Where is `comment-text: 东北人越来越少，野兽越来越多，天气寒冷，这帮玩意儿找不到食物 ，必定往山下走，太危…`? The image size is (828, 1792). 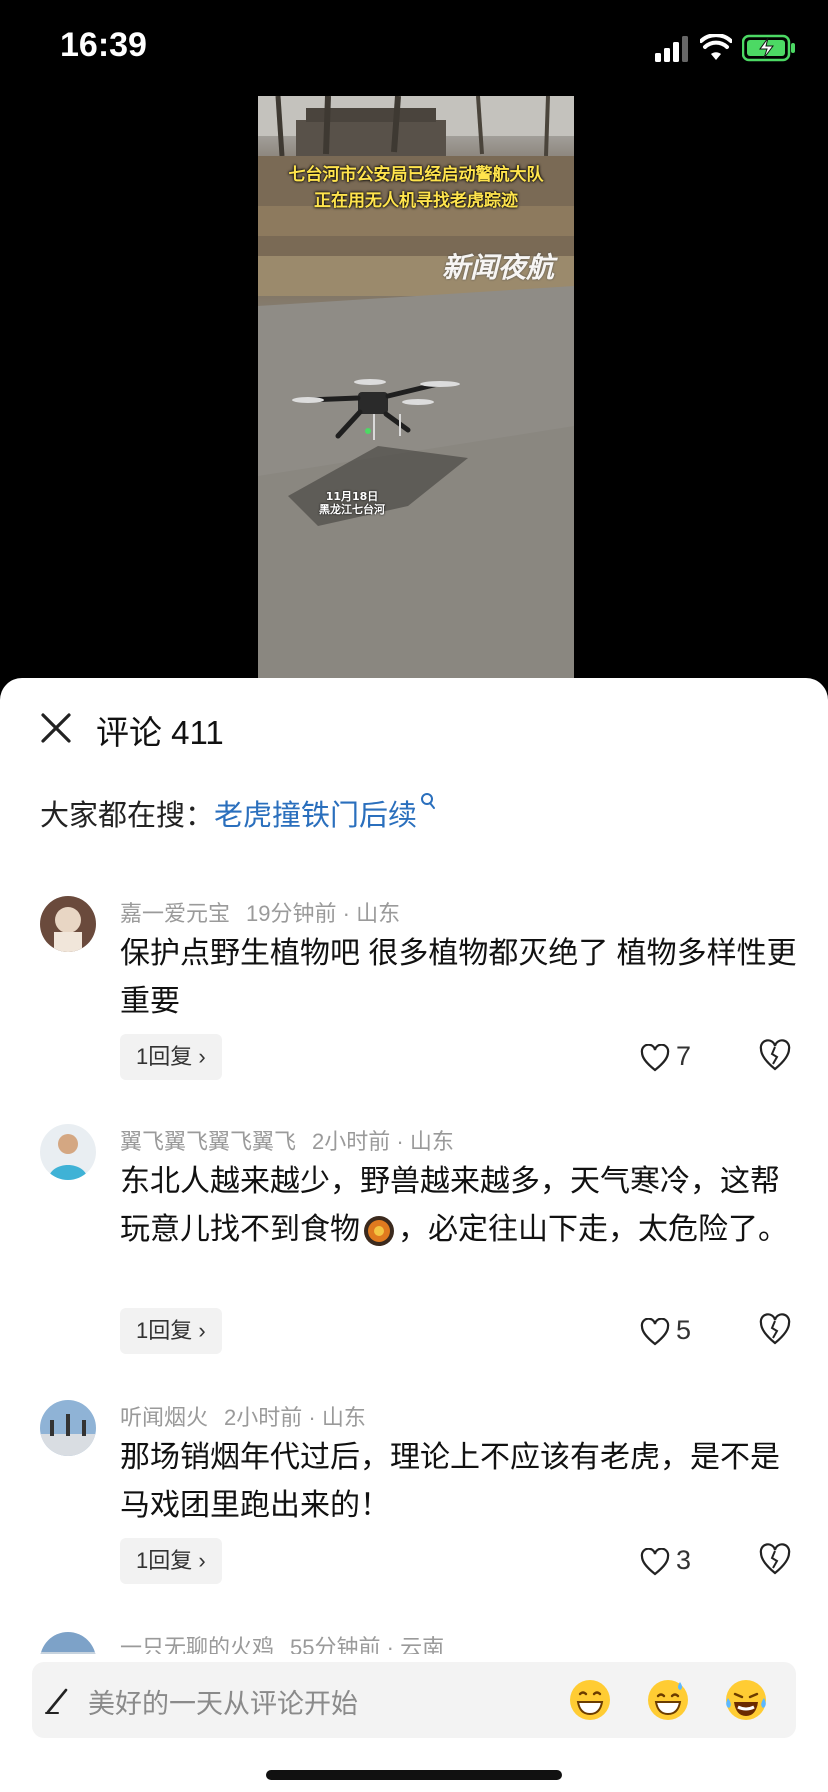
comment-text: 东北人越来越少，野兽越来越多，天气寒冷，这帮玩意儿找不到食物 ，必定往山下走，太危… is located at coordinates (460, 1206).